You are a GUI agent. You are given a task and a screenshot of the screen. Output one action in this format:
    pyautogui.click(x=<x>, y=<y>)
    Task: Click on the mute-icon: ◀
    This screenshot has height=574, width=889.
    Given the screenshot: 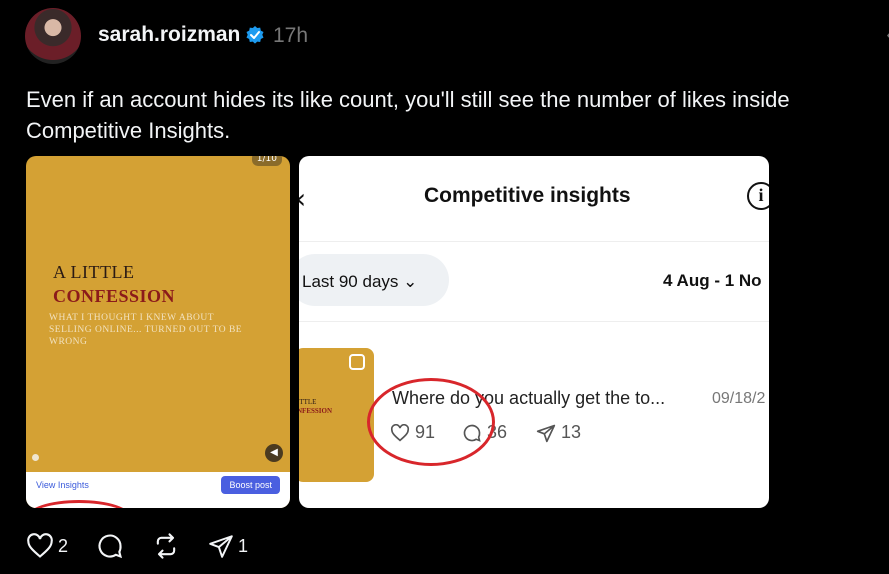 What is the action you would take?
    pyautogui.click(x=274, y=453)
    